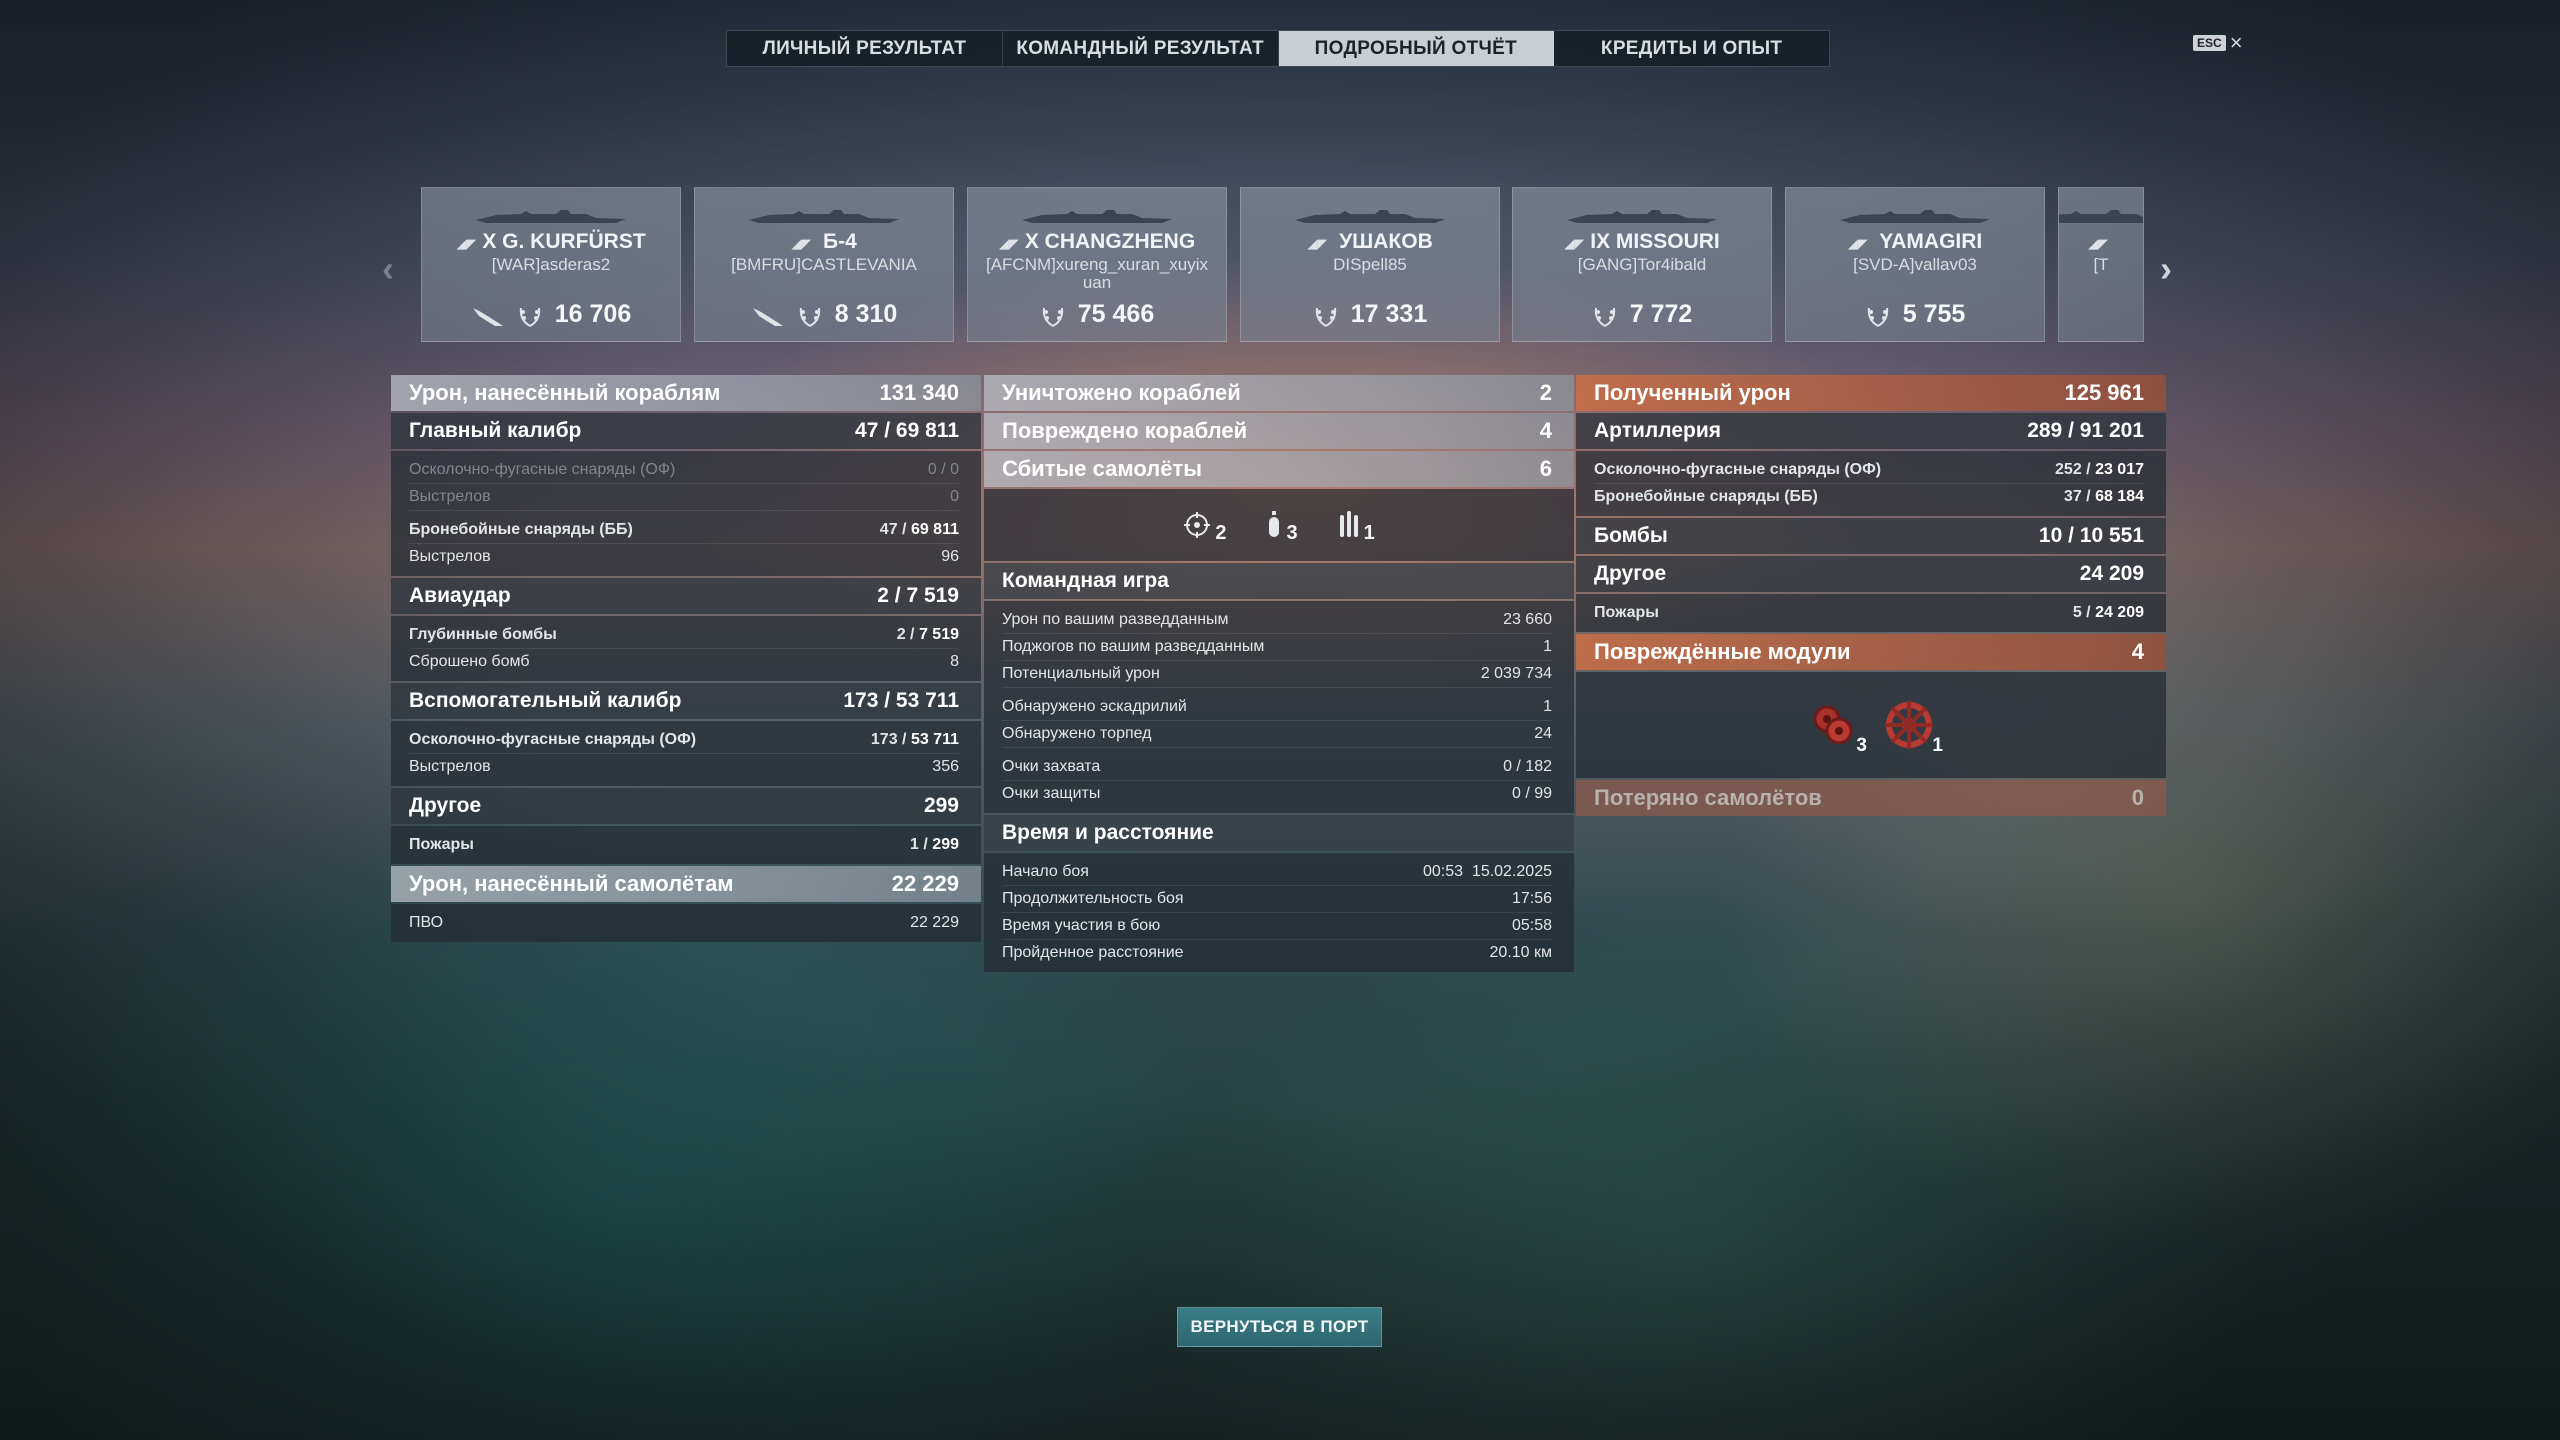 This screenshot has width=2560, height=1440. Describe the element at coordinates (1277, 734) in the screenshot. I see `torpedoes-spotted-row: Обнаружено торпед 24` at that location.